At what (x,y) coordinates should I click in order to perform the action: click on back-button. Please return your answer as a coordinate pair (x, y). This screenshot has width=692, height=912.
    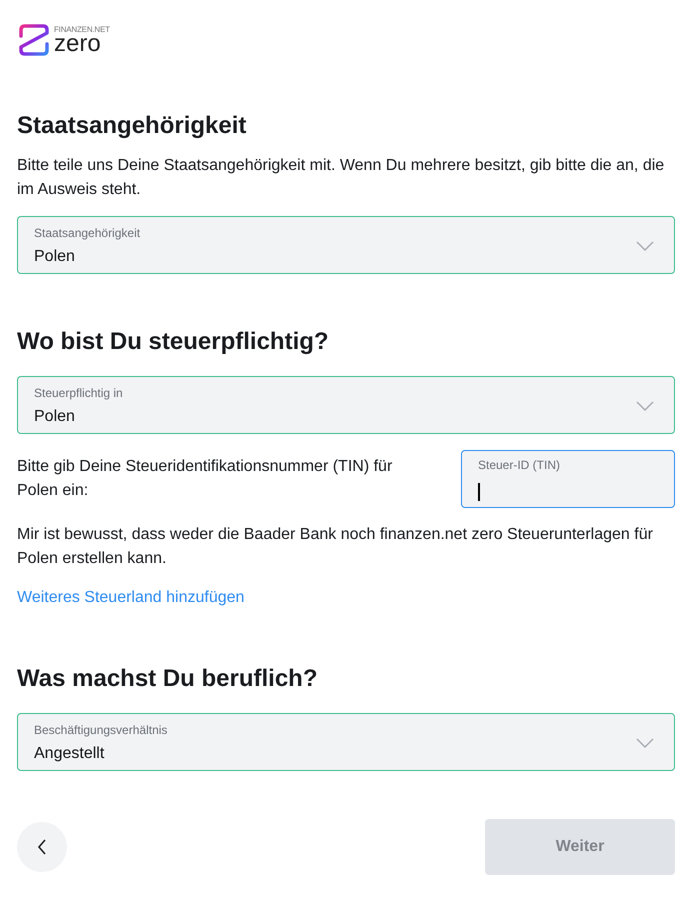
    Looking at the image, I should click on (42, 847).